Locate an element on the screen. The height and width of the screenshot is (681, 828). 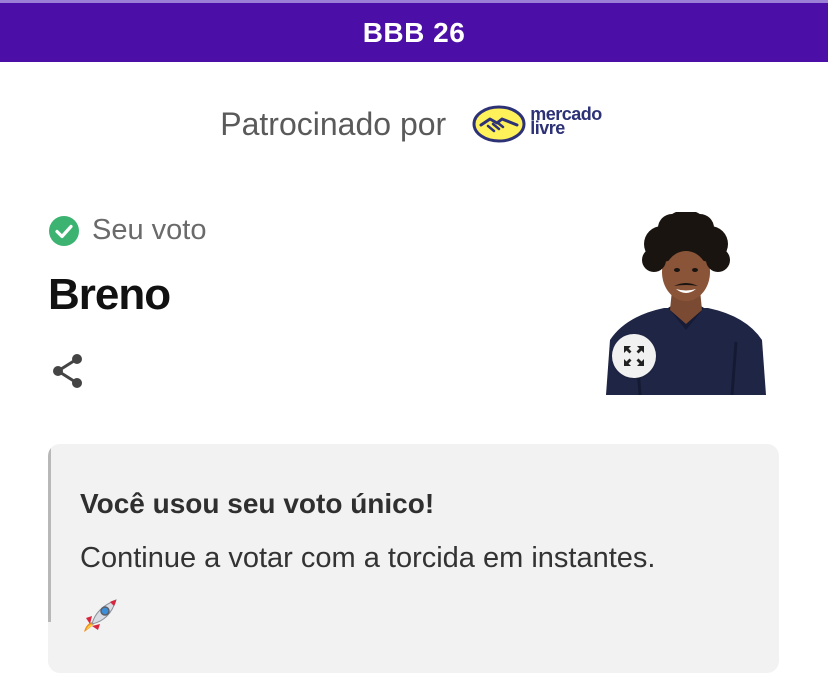
sponsor-label: Patrocinado por is located at coordinates (333, 123).